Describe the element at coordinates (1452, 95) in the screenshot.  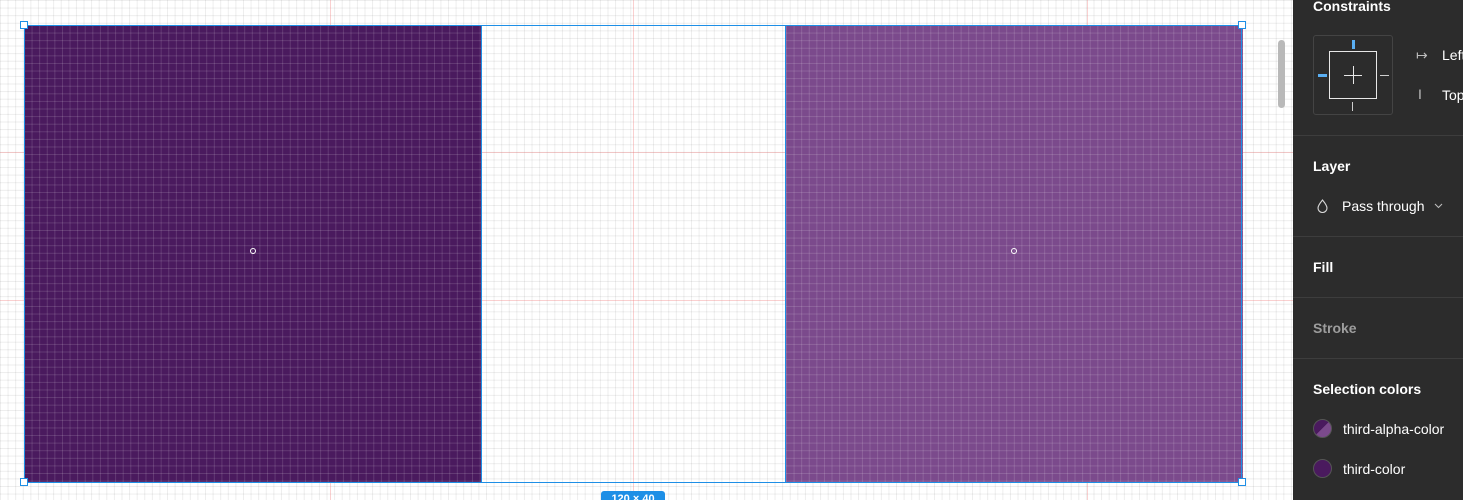
I see `vertical-constraint-dropdown: Top` at that location.